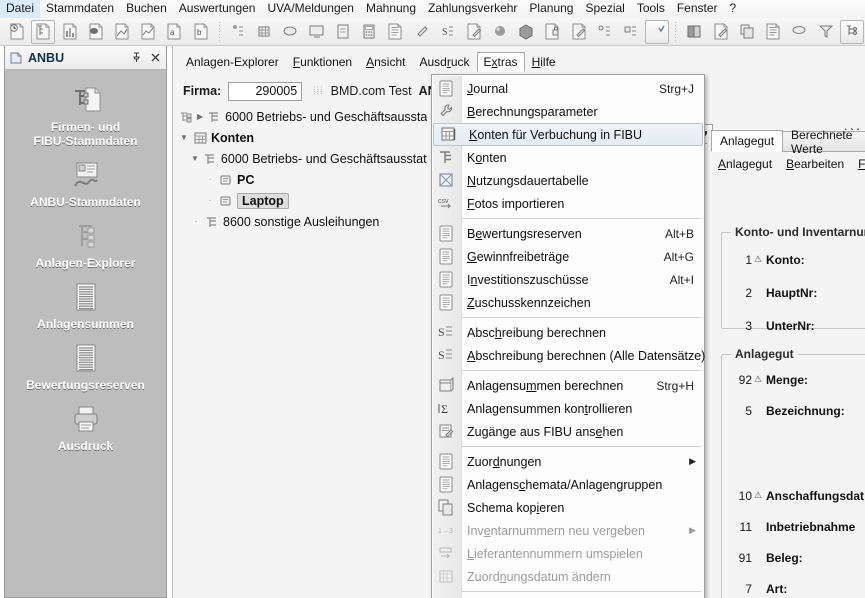 The width and height of the screenshot is (865, 598). Describe the element at coordinates (568, 408) in the screenshot. I see `menu-item-anlagensummen-kontrollieren: Σ Anlagensummen kontrollieren` at that location.